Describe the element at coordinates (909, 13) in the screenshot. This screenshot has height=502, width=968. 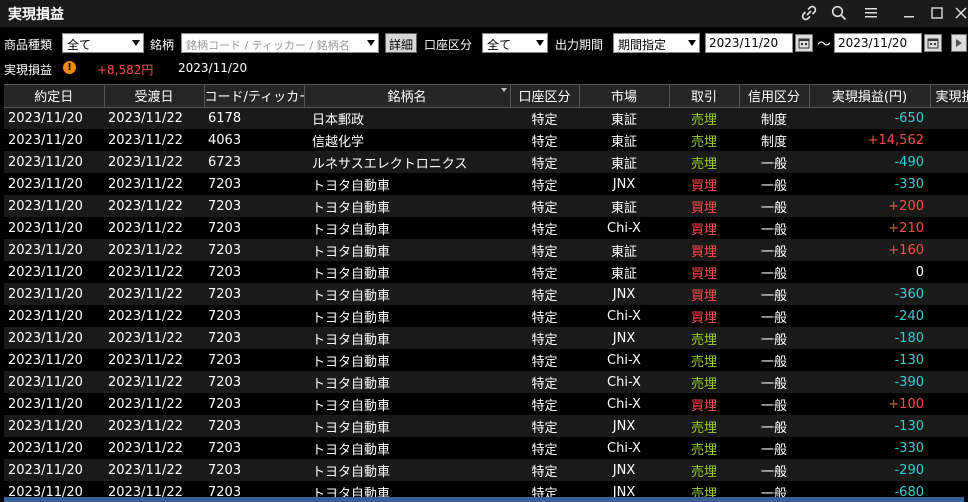
I see `minimize-icon` at that location.